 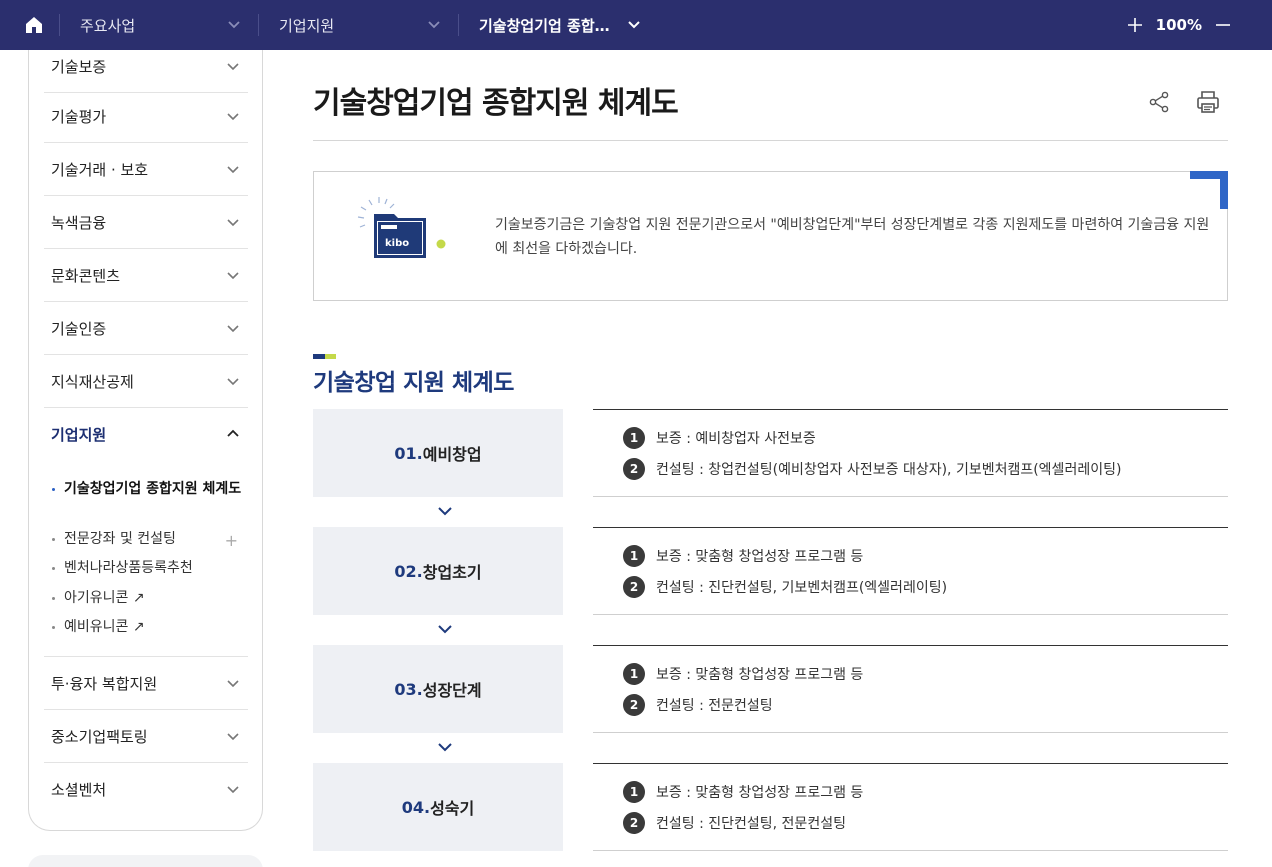 I want to click on section-title-mark, so click(x=324, y=356).